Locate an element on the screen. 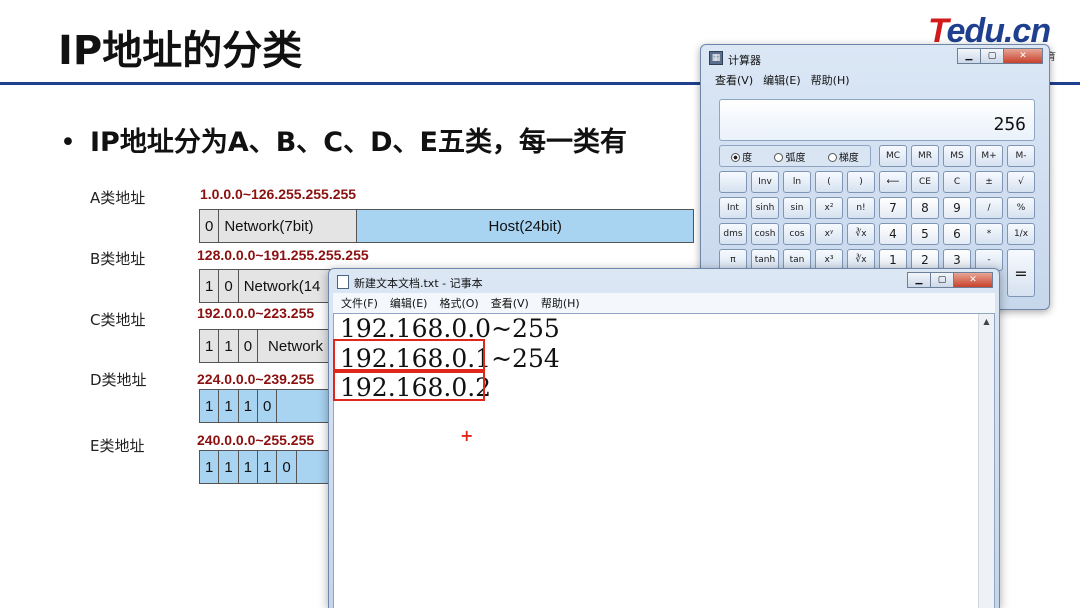 The image size is (1080, 608). calc-button: 9 is located at coordinates (957, 208).